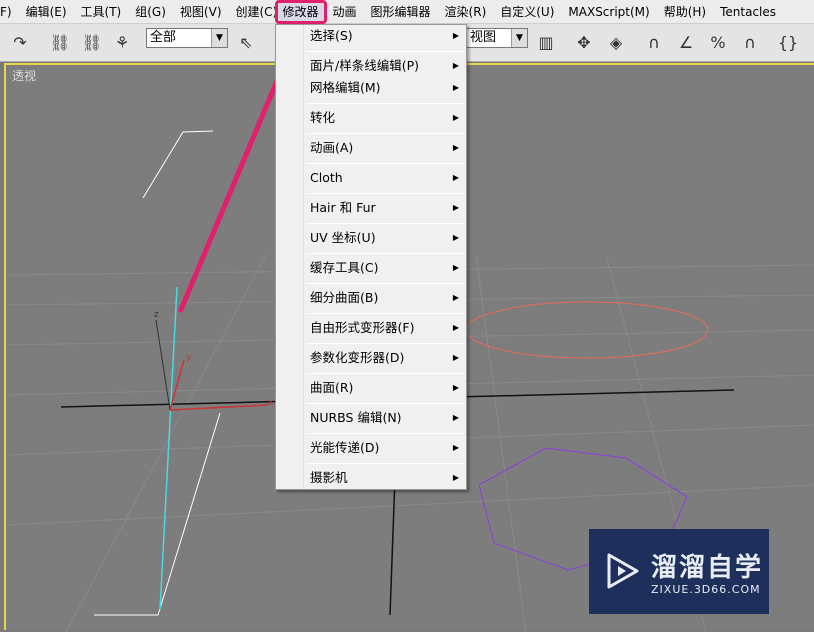 Image resolution: width=814 pixels, height=632 pixels. Describe the element at coordinates (345, 87) in the screenshot. I see `menu-item-label: 网格编辑(M)` at that location.